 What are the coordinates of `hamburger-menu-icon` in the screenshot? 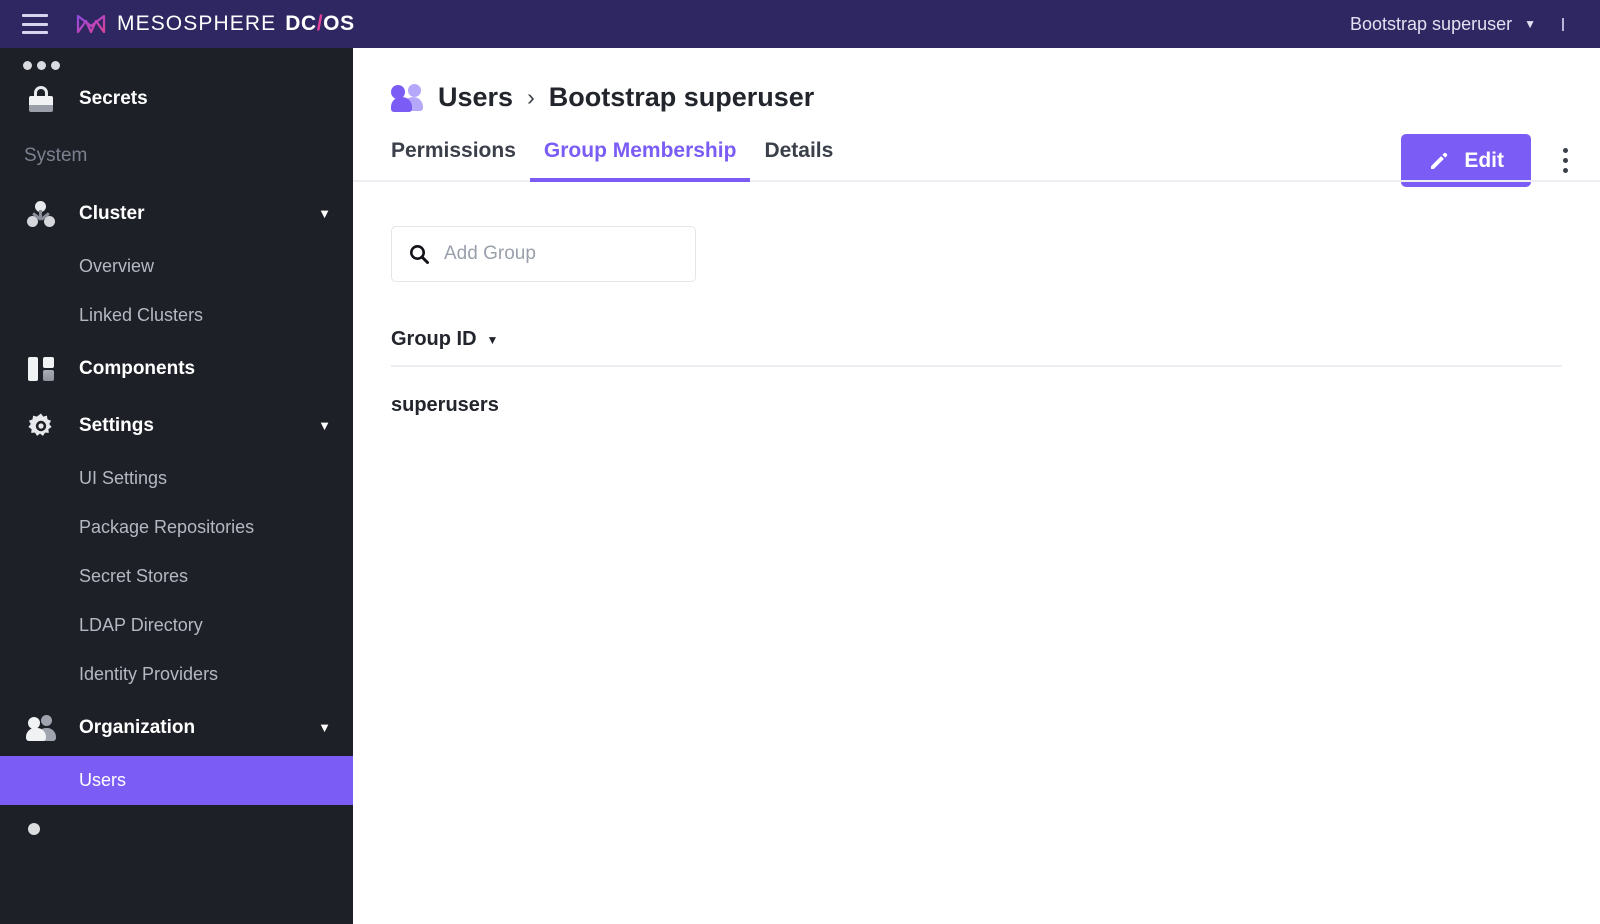 It's located at (35, 24).